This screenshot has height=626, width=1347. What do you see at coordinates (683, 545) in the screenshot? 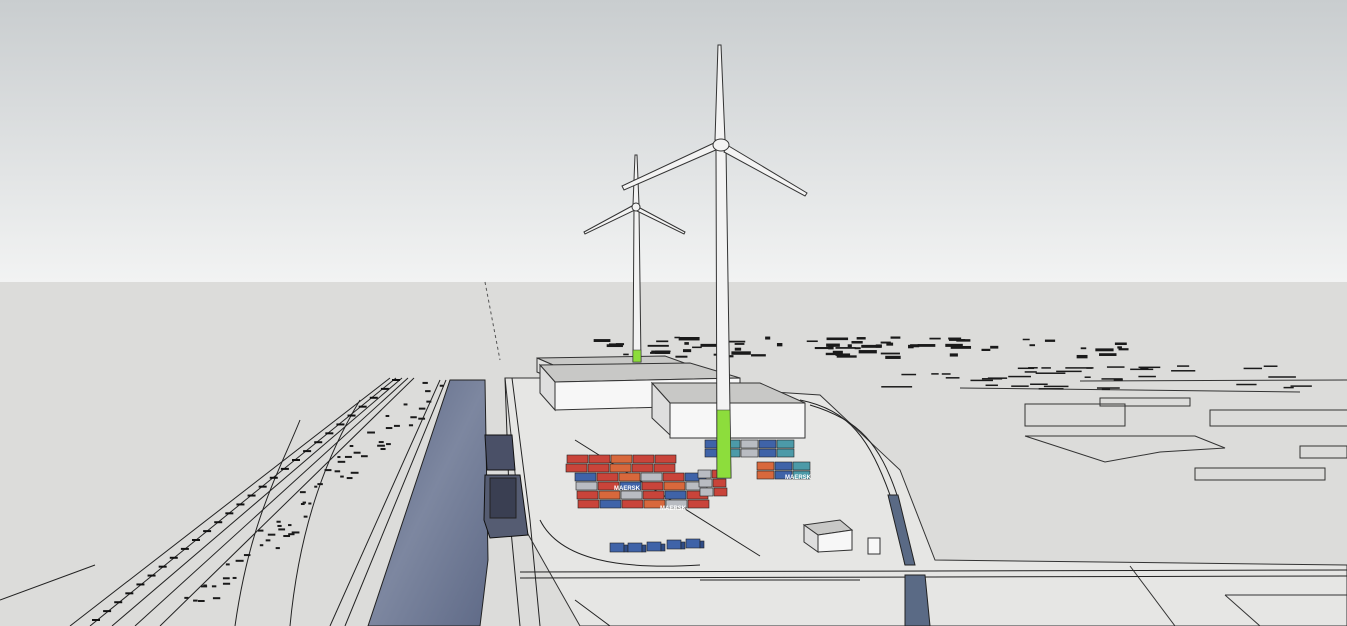
I see `truck-cab` at bounding box center [683, 545].